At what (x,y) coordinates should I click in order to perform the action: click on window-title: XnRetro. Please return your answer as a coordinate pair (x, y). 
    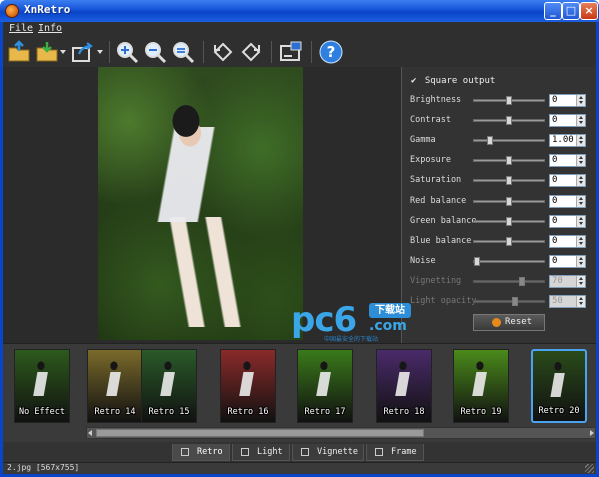
    Looking at the image, I should click on (47, 9).